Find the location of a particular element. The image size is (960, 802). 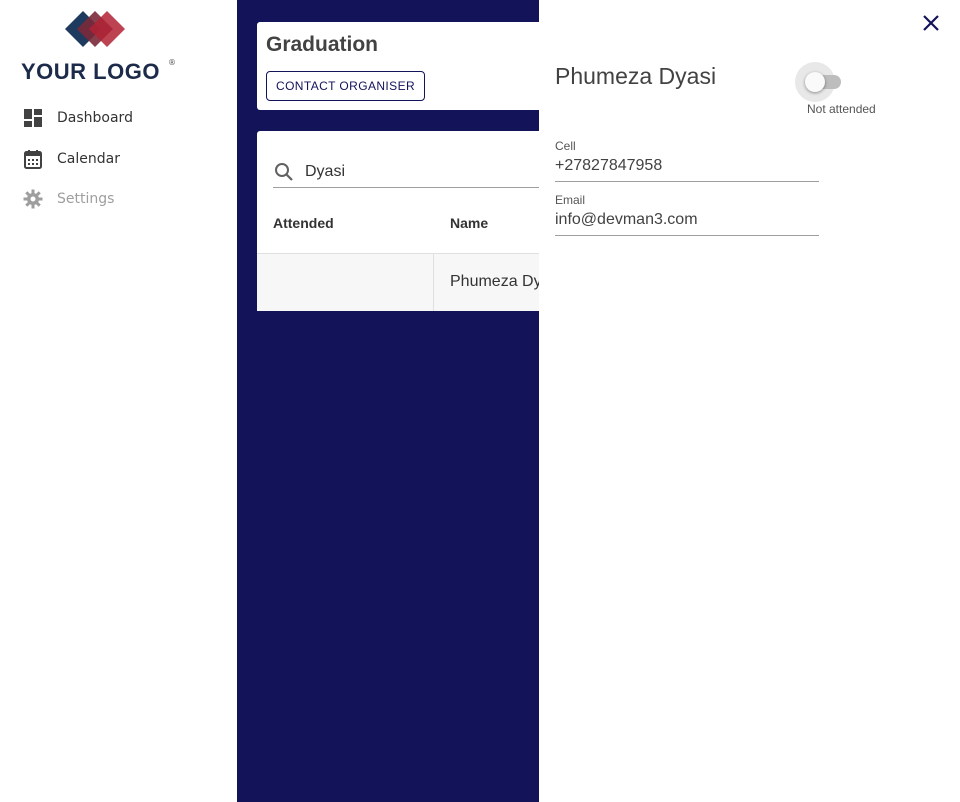

logo-diamonds-icon is located at coordinates (95, 29).